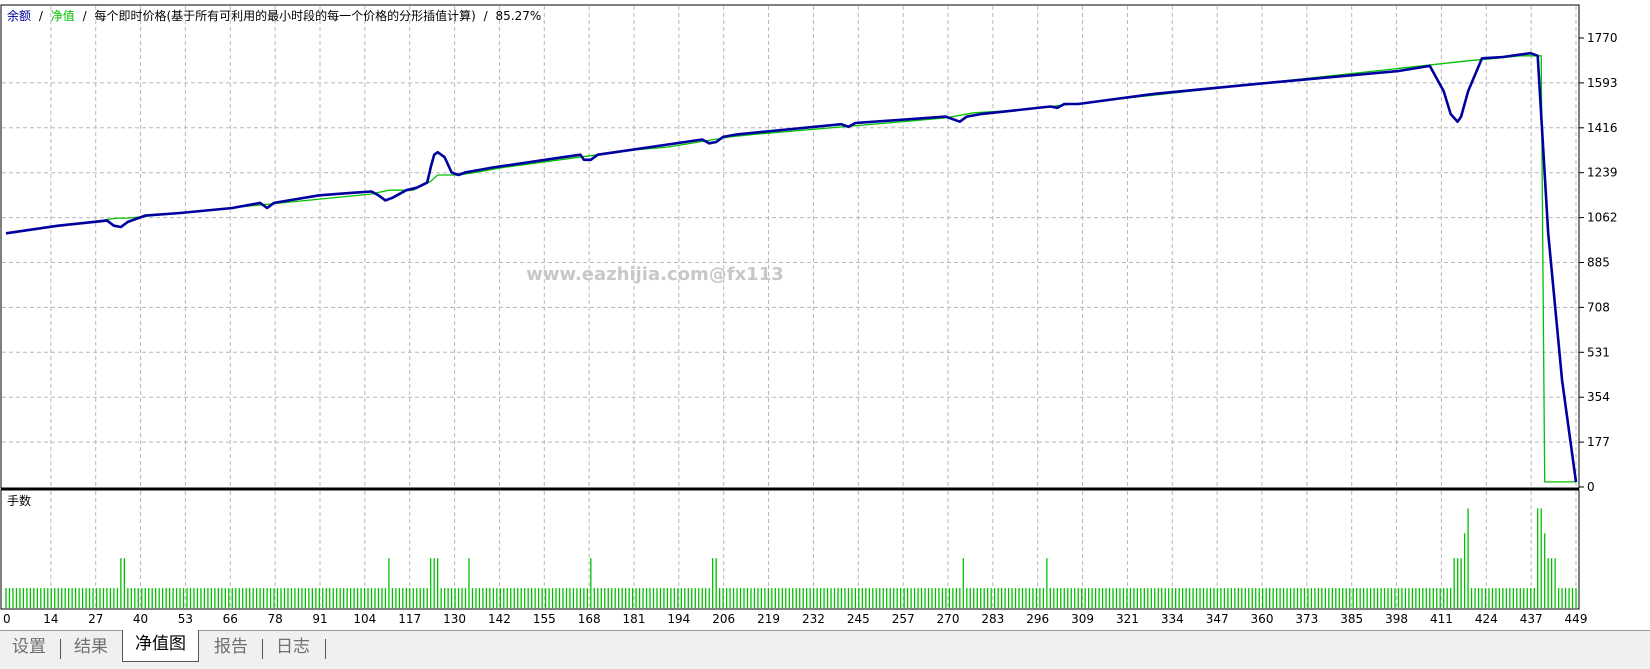 The image size is (1650, 669). What do you see at coordinates (160, 646) in the screenshot?
I see `tab-equity-chart: 净值图` at bounding box center [160, 646].